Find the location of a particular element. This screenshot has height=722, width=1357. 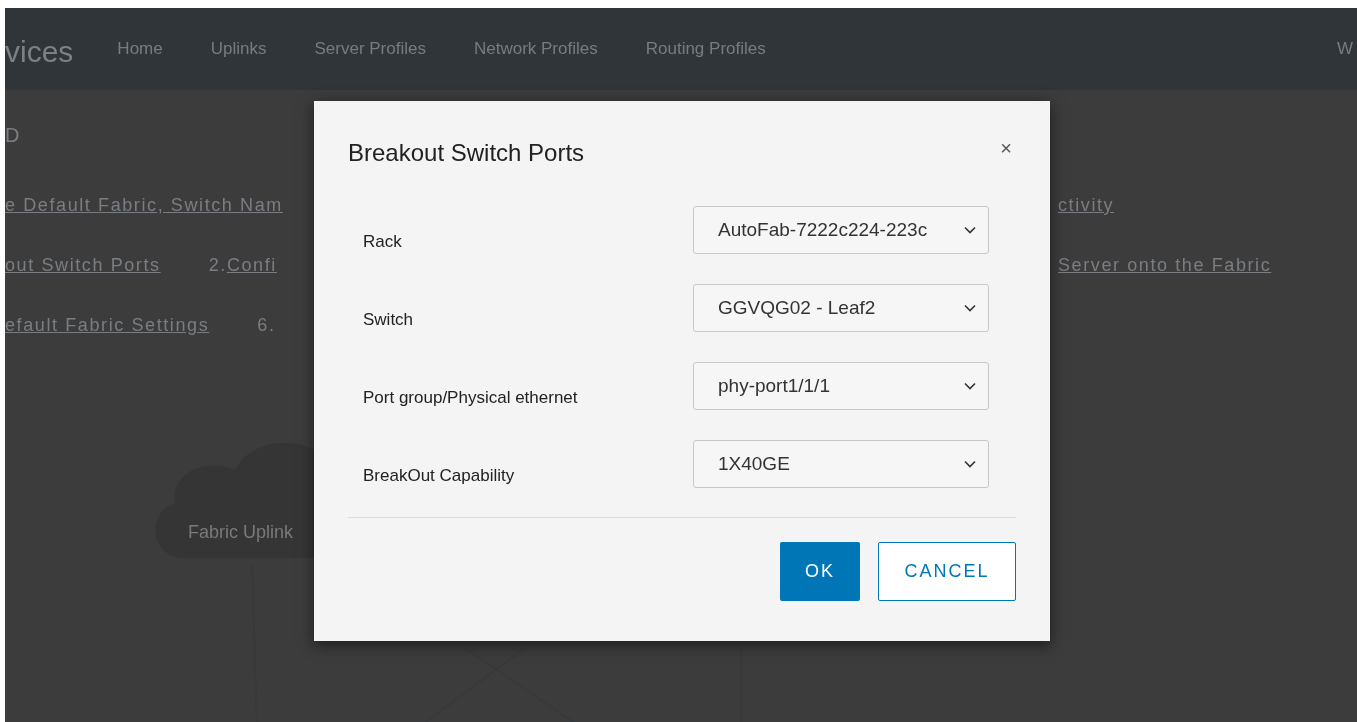

dialog-title: Breakout Switch Ports is located at coordinates (466, 153).